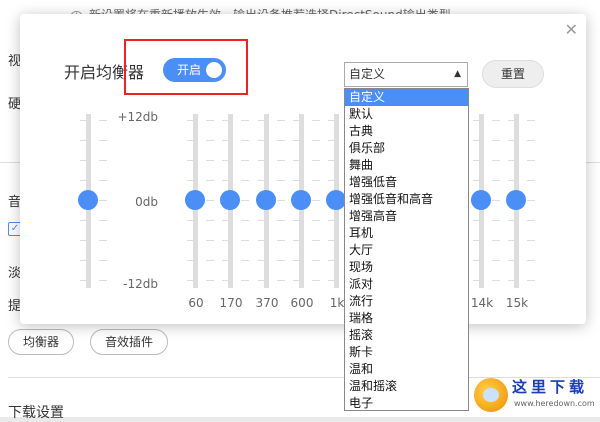 This screenshot has height=422, width=600. What do you see at coordinates (513, 74) in the screenshot?
I see `reset-button: 重置` at bounding box center [513, 74].